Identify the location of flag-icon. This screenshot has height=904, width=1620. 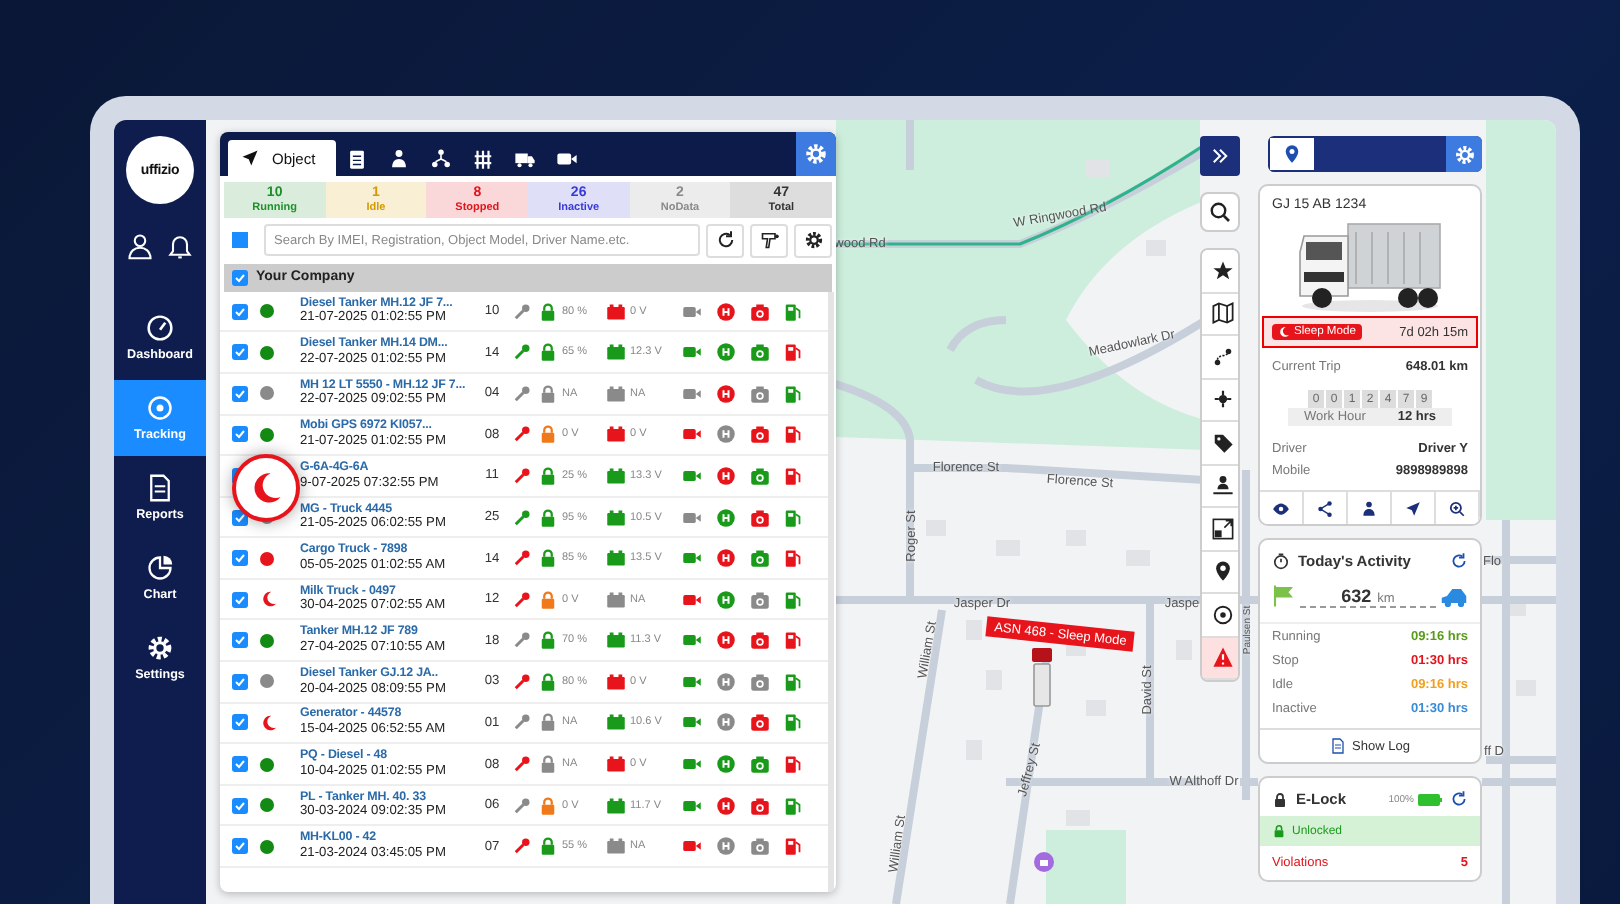
(1284, 596).